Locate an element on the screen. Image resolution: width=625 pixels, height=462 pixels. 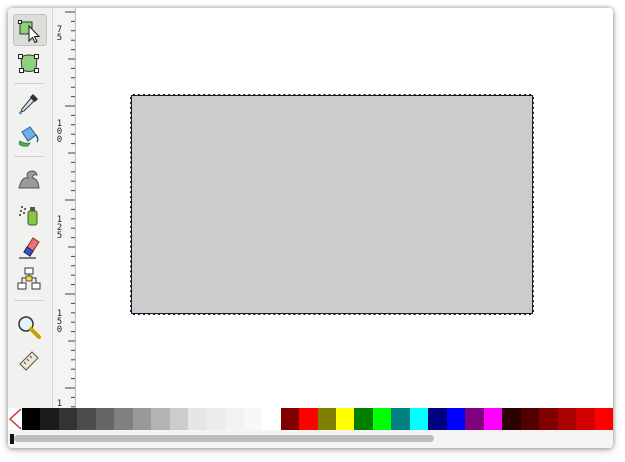
ruler-measure-icon is located at coordinates (29, 361).